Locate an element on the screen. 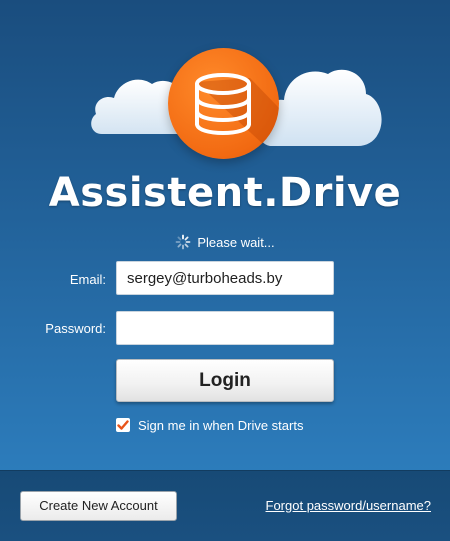 Image resolution: width=450 pixels, height=541 pixels. login-button: Login is located at coordinates (225, 380).